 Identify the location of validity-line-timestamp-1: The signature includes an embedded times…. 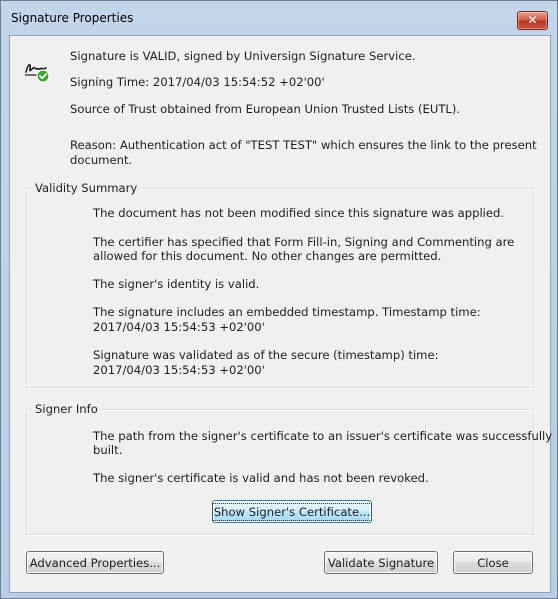
(287, 312).